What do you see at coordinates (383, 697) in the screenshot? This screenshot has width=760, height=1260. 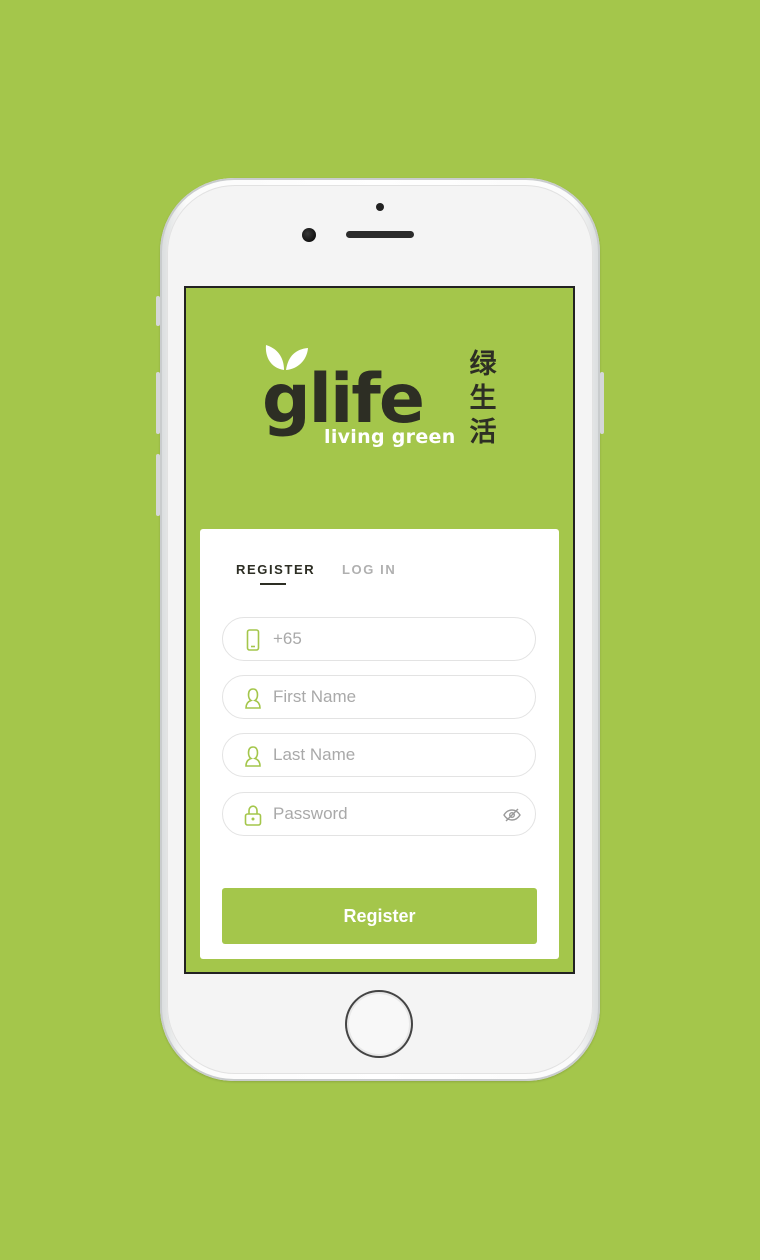 I see `first-name-input` at bounding box center [383, 697].